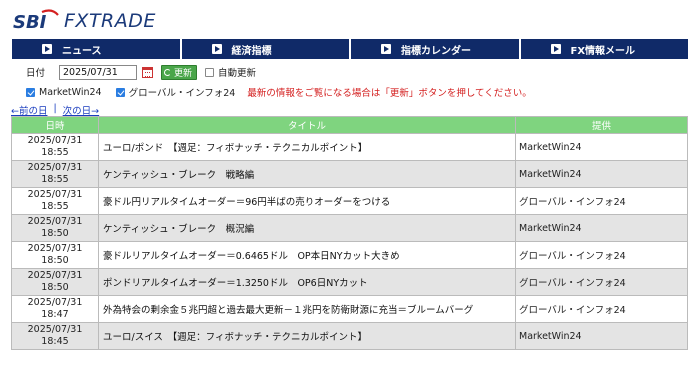 The image size is (700, 371). What do you see at coordinates (30, 92) in the screenshot?
I see `marketwin24-checkbox` at bounding box center [30, 92].